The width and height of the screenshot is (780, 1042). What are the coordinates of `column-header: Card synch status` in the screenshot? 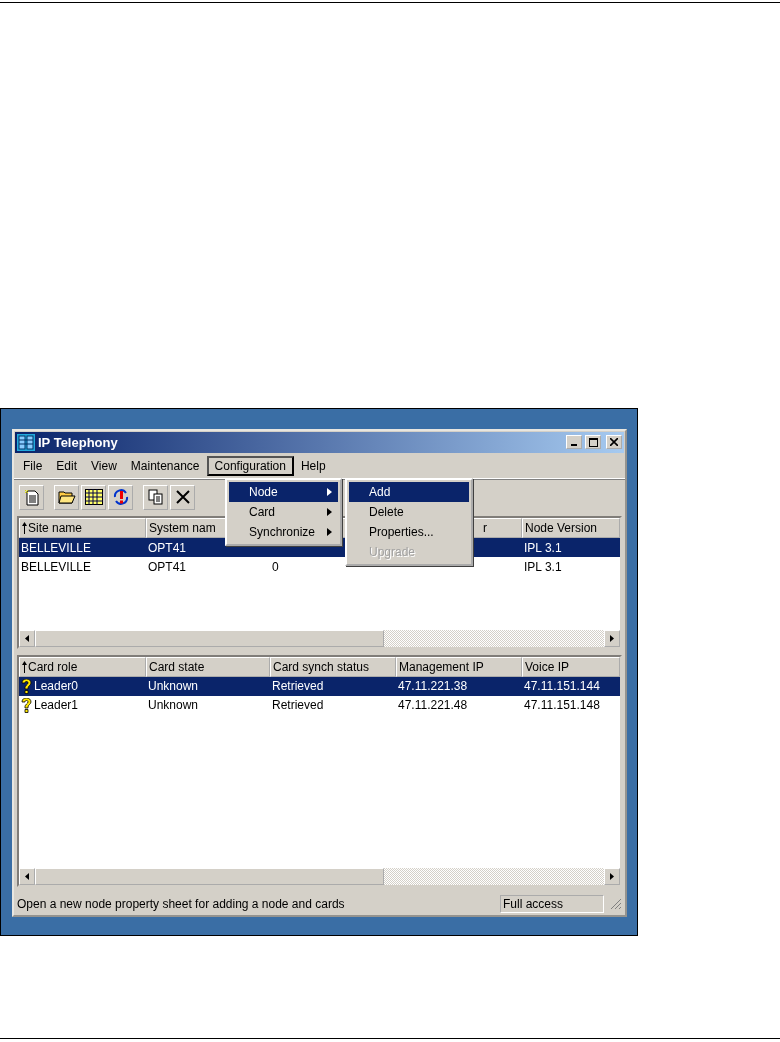 It's located at (333, 666).